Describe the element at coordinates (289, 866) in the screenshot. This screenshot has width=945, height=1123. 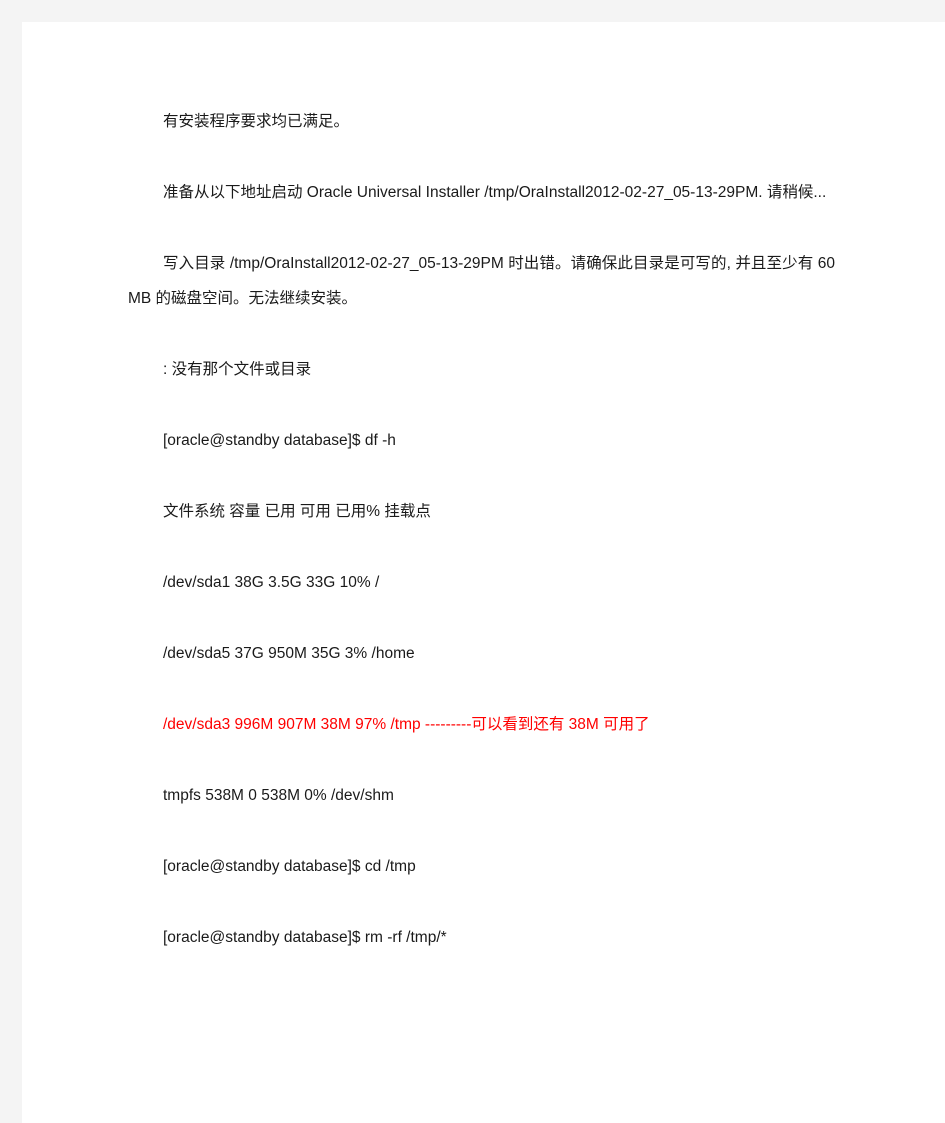
I see `command-line-cd-tmp: [oracle@standby database]$ cd /tmp` at that location.